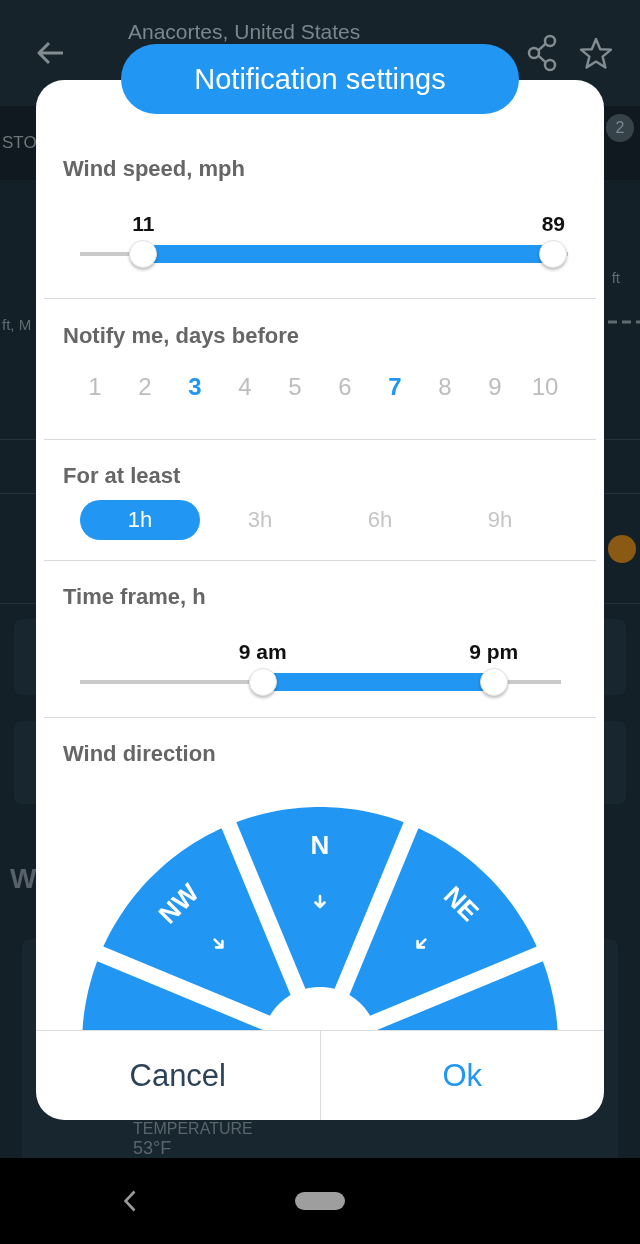  Describe the element at coordinates (50, 53) in the screenshot. I see `back-arrow-icon` at that location.